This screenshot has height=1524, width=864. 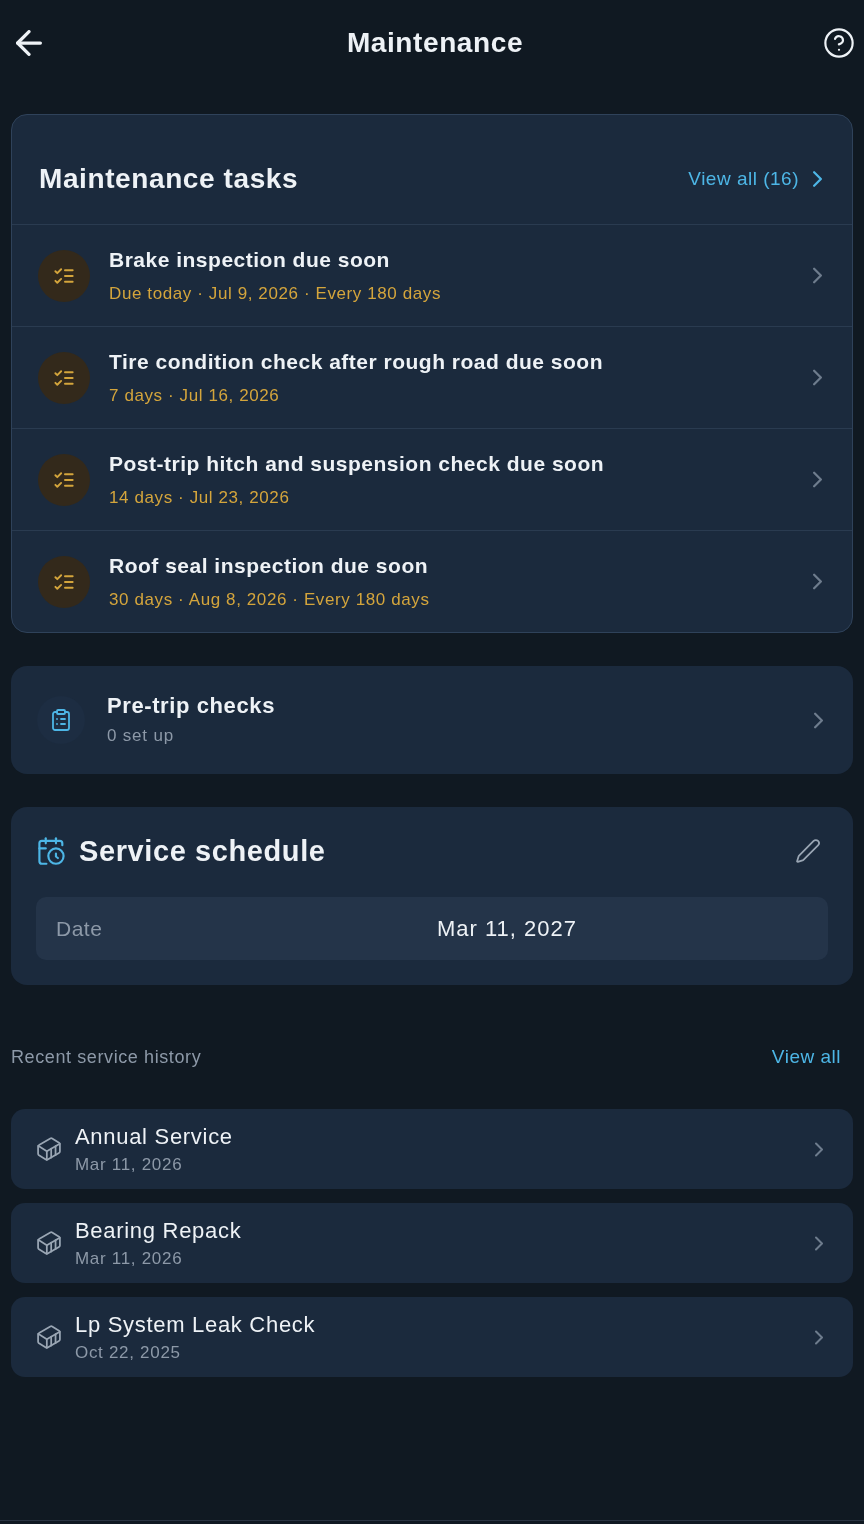 What do you see at coordinates (432, 275) in the screenshot?
I see `task-row: Brake inspection due soon Due today · Jul 9, 2026 · Every 180 days` at bounding box center [432, 275].